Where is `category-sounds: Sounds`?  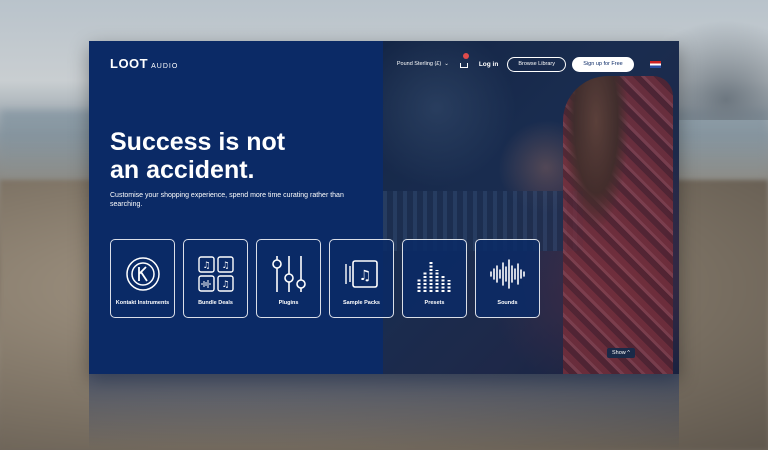 category-sounds: Sounds is located at coordinates (507, 278).